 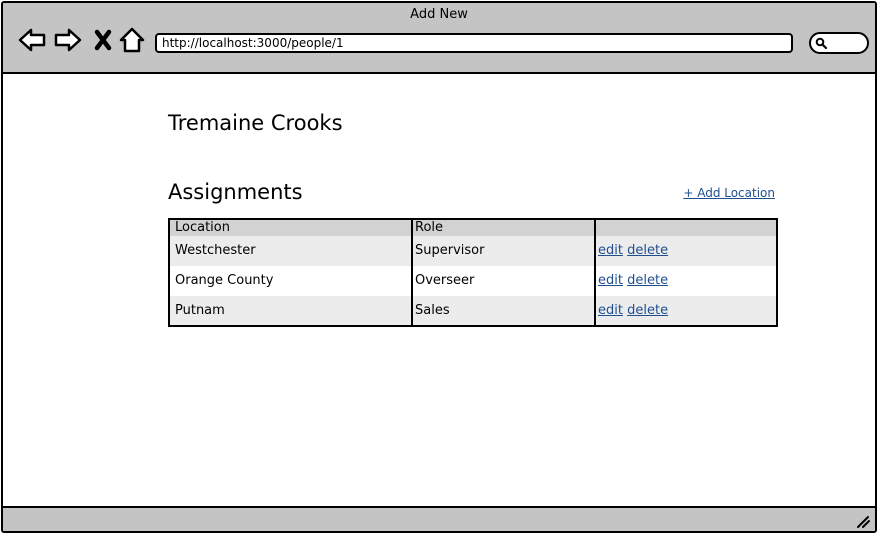 What do you see at coordinates (474, 43) in the screenshot?
I see `url-bar: http://localhost:3000/people/1` at bounding box center [474, 43].